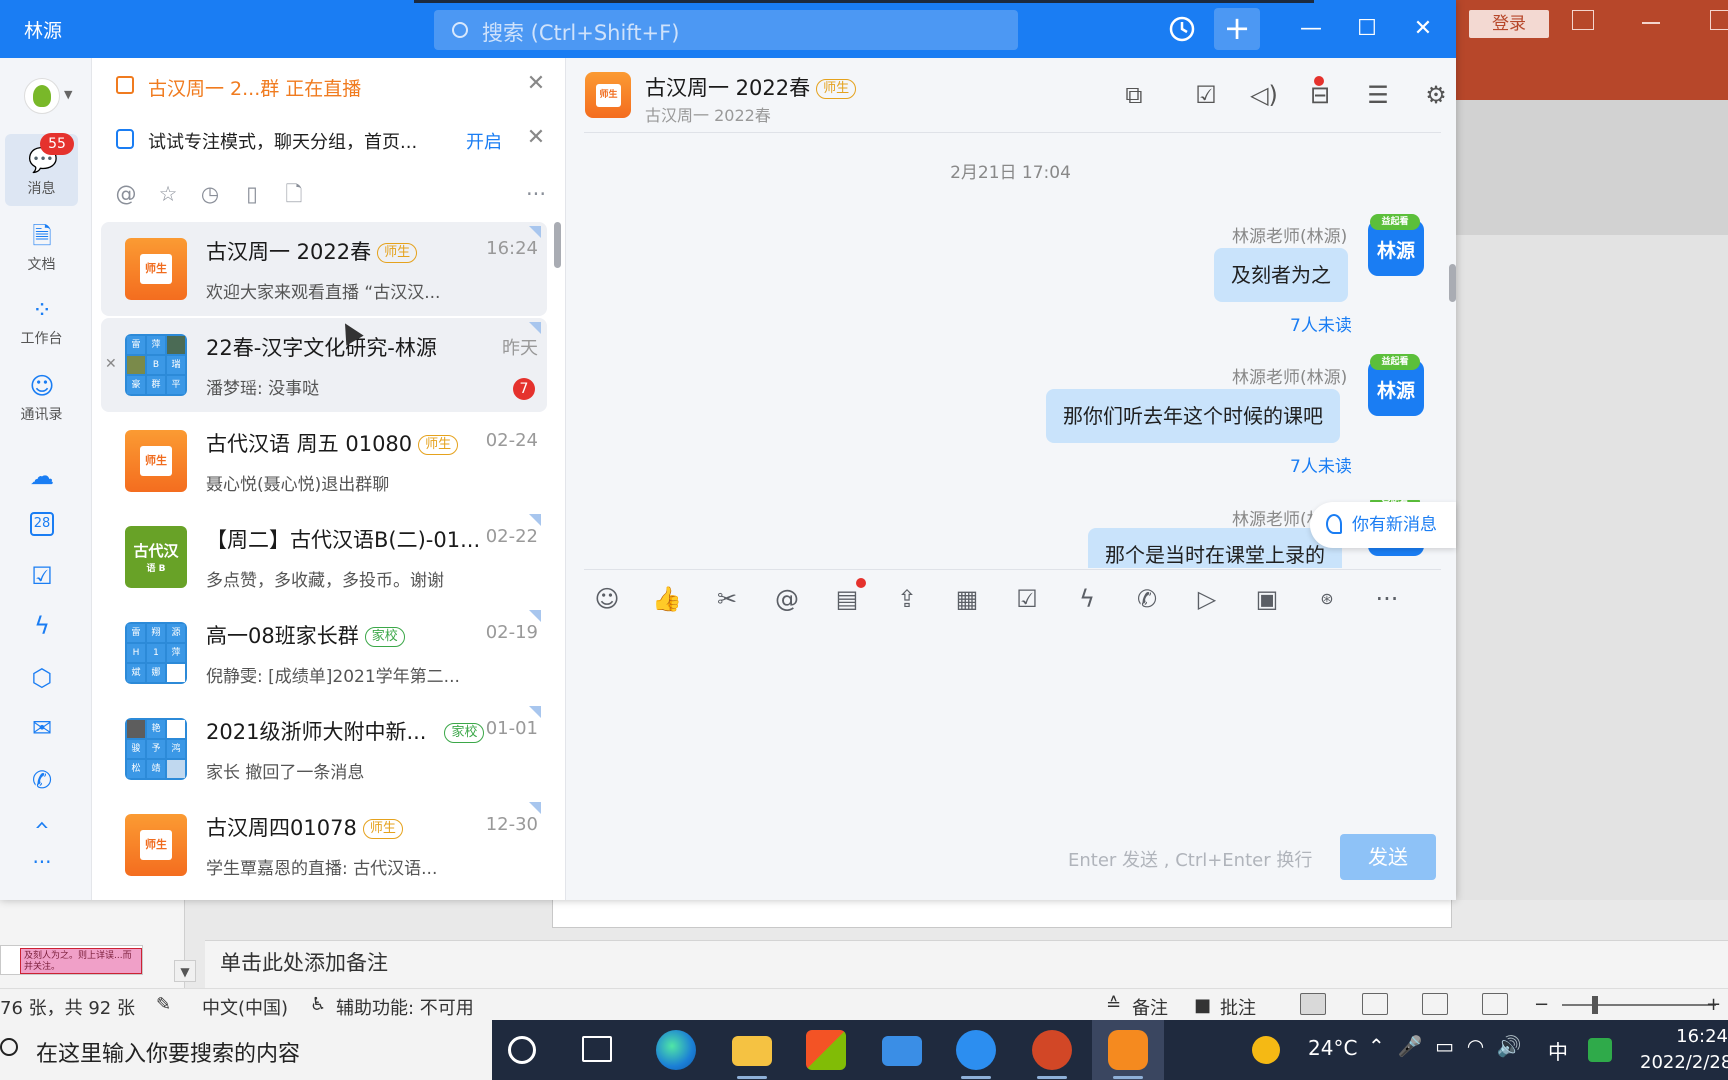 The image size is (1728, 1080). I want to click on cortana-icon, so click(522, 1050).